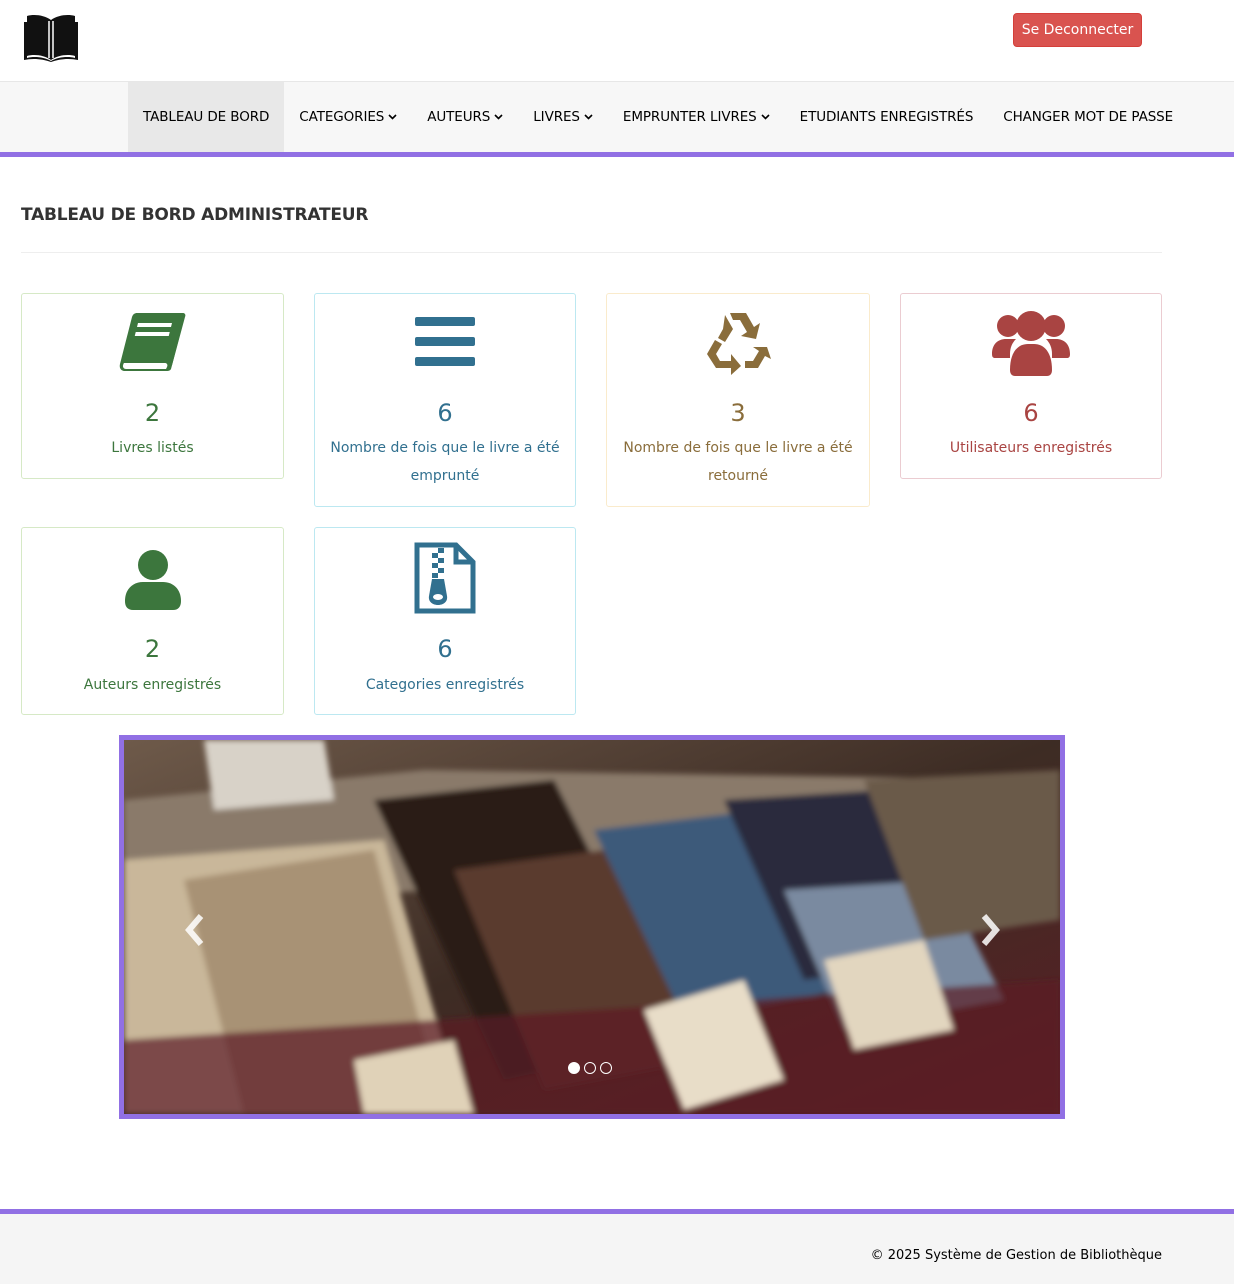  I want to click on nav-item-books: LIVRES, so click(563, 117).